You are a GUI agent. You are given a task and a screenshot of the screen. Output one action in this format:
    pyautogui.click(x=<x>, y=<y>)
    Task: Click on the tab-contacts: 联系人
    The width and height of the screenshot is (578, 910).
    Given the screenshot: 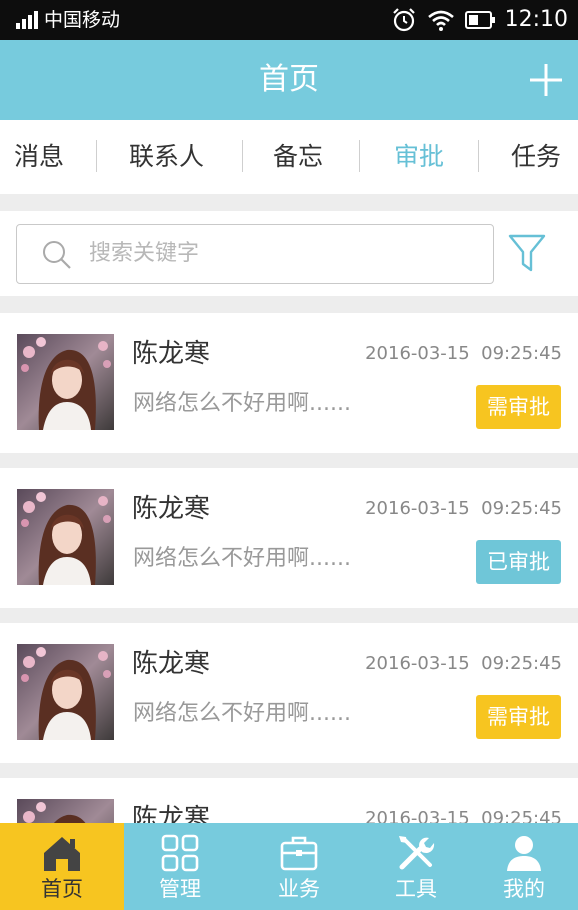 What is the action you would take?
    pyautogui.click(x=166, y=157)
    